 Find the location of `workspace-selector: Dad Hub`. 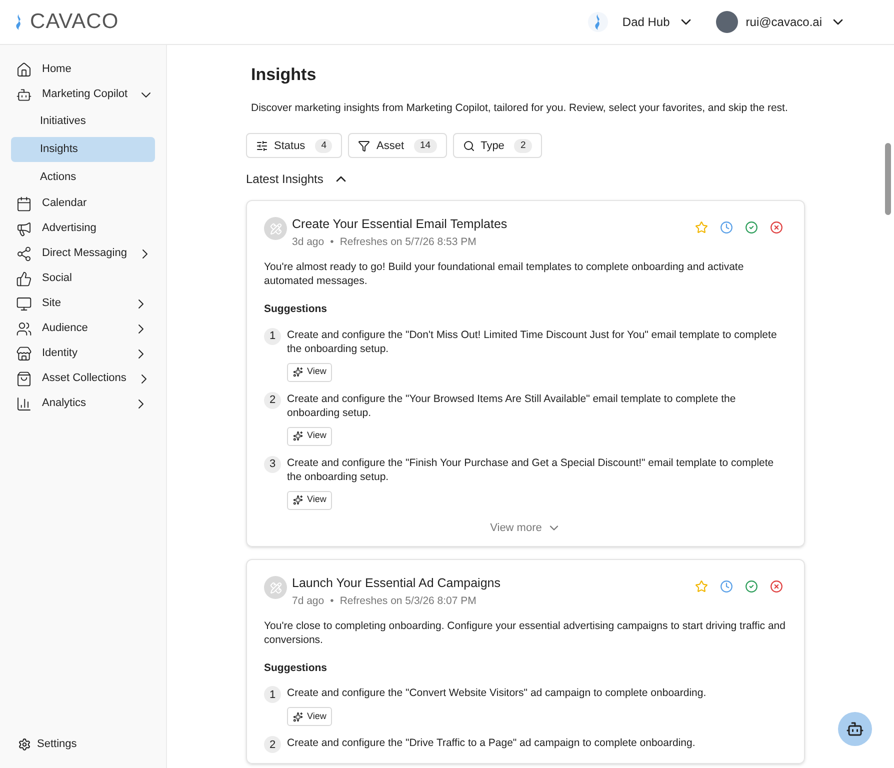

workspace-selector: Dad Hub is located at coordinates (641, 22).